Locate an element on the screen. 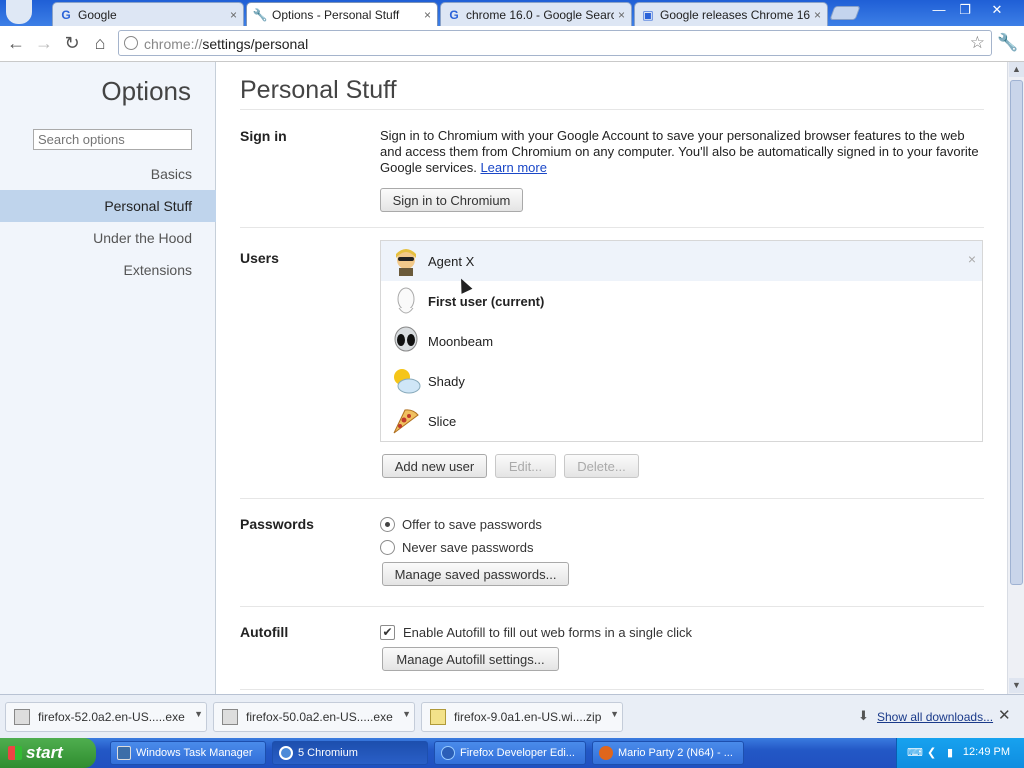 The height and width of the screenshot is (768, 1024). tab-google-search: G chrome 16.0 - Google Search × is located at coordinates (536, 14).